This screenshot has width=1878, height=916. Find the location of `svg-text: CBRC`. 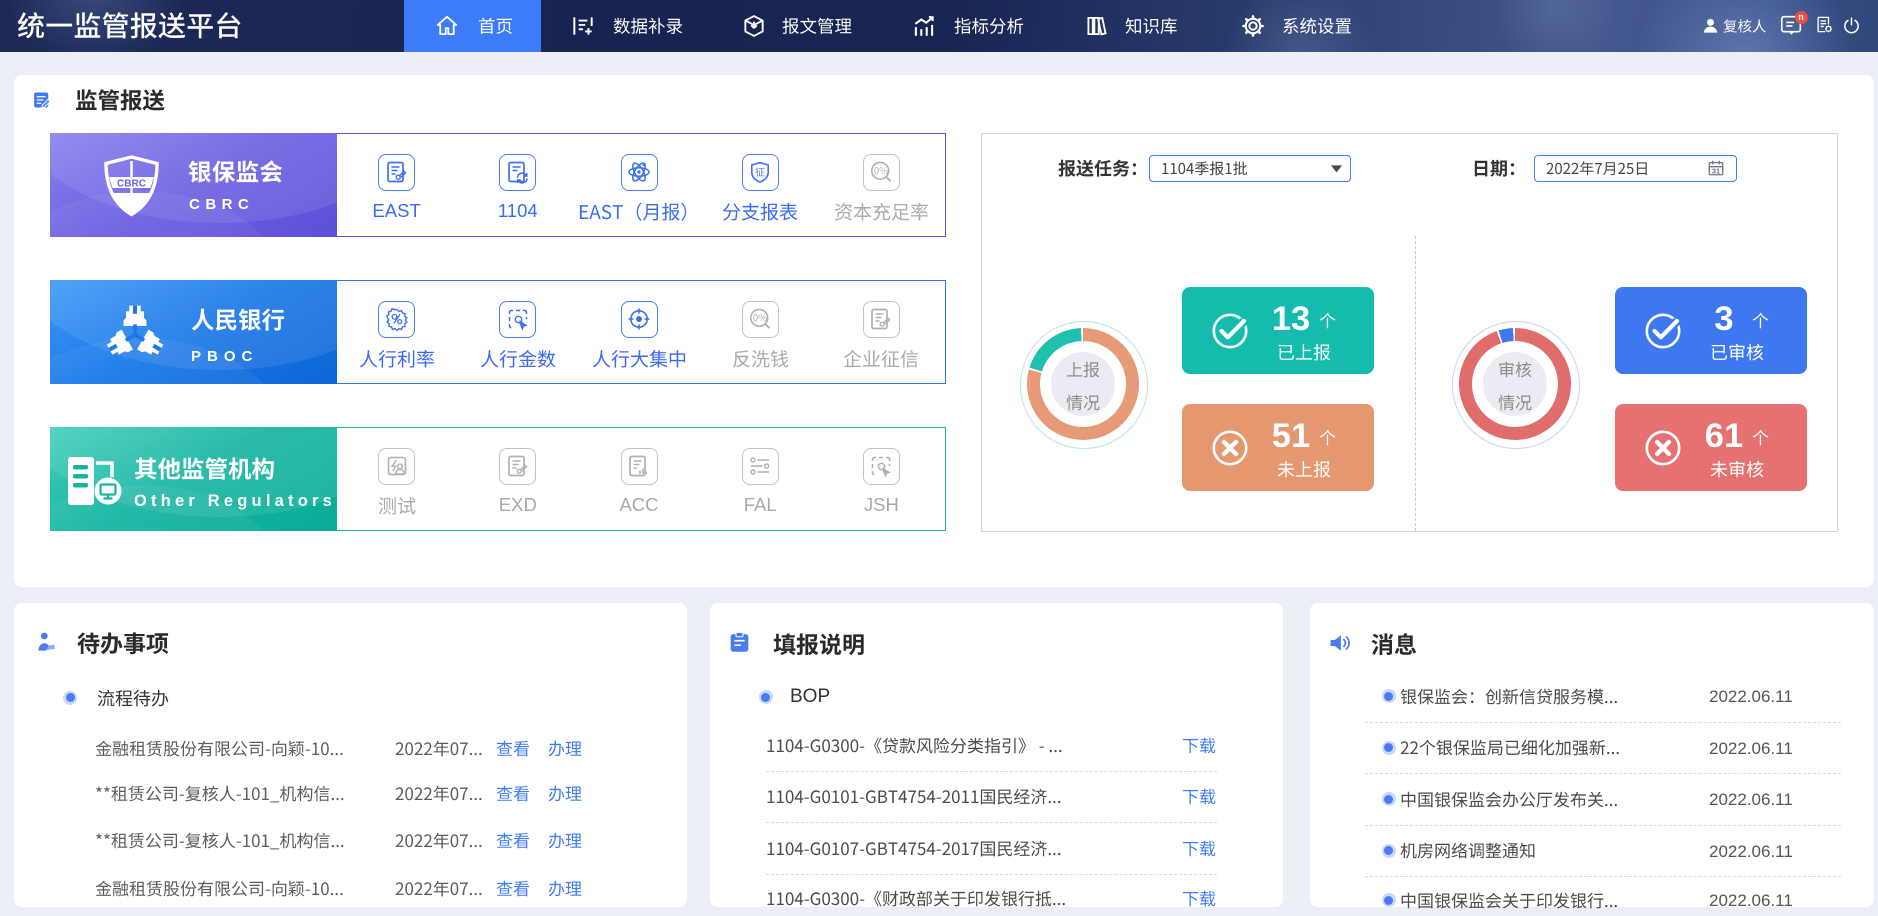

svg-text: CBRC is located at coordinates (131, 184).